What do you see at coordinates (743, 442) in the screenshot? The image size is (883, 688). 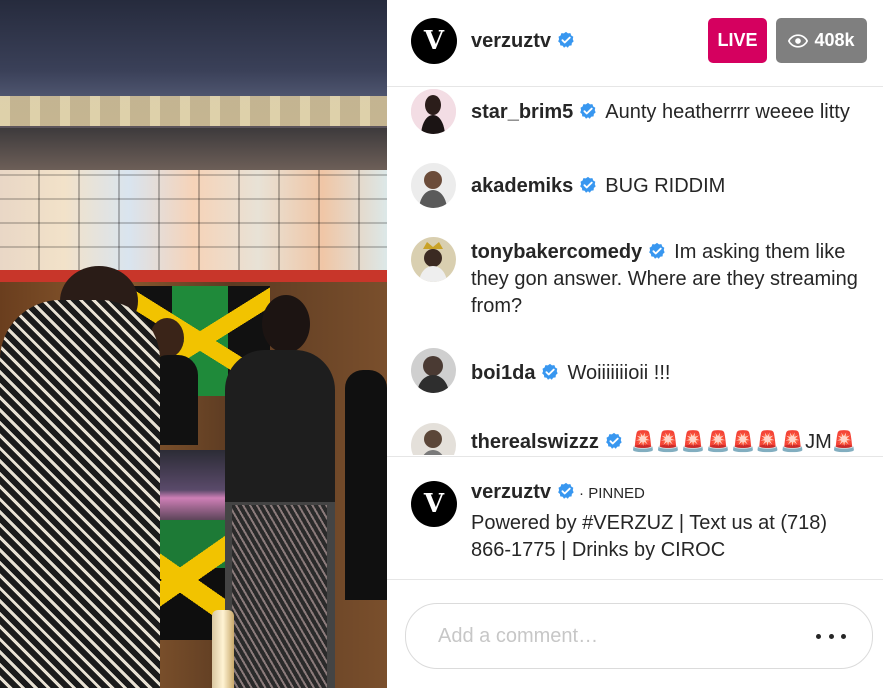 I see `comment-text: 🚨🚨🚨🚨🚨🚨🚨JM🚨` at bounding box center [743, 442].